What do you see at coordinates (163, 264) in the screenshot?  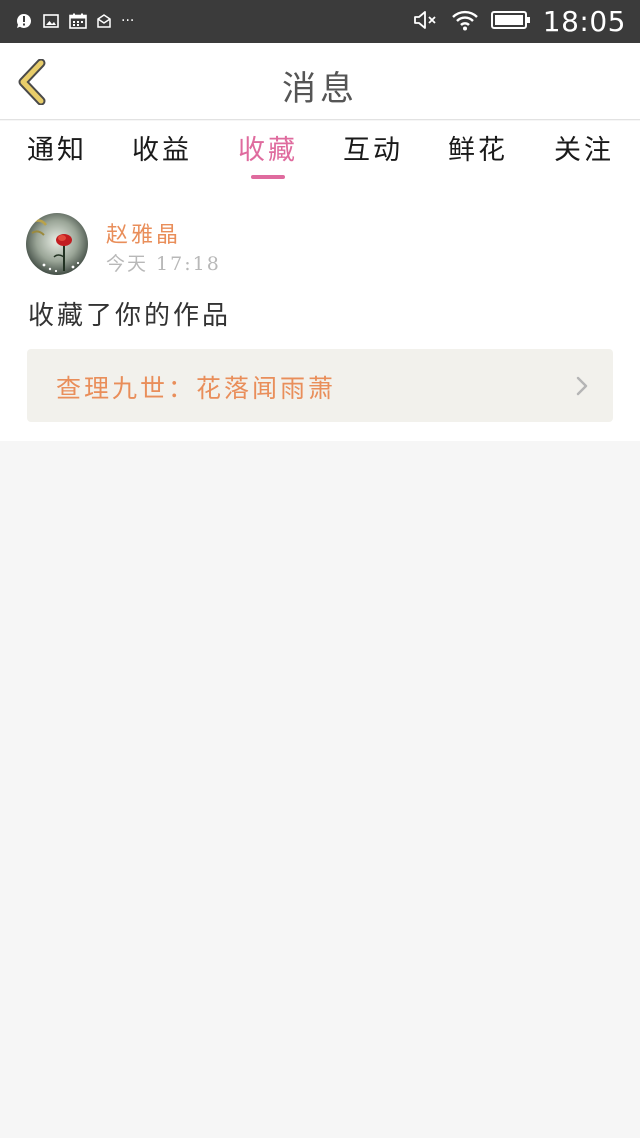 I see `message-timestamp: 今天 17:18` at bounding box center [163, 264].